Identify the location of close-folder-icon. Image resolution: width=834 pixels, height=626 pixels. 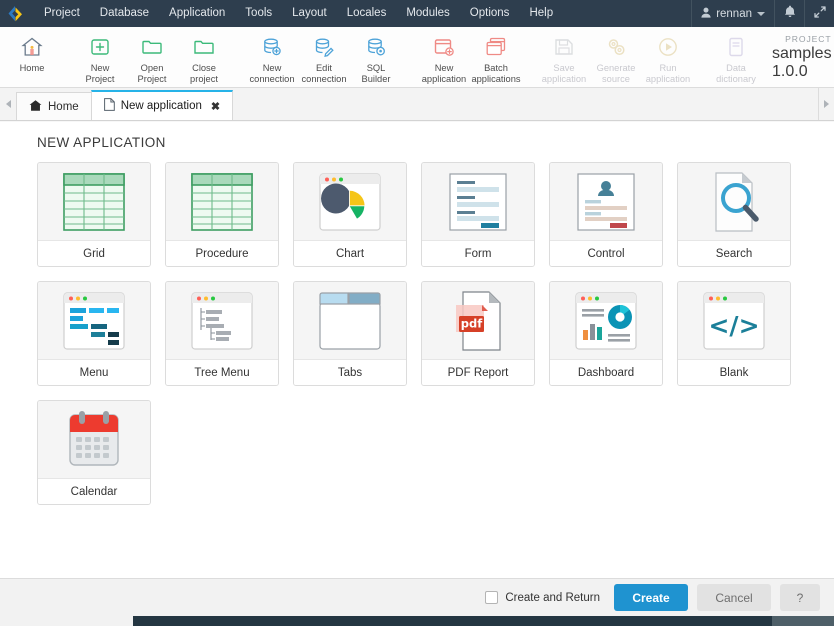
(204, 47).